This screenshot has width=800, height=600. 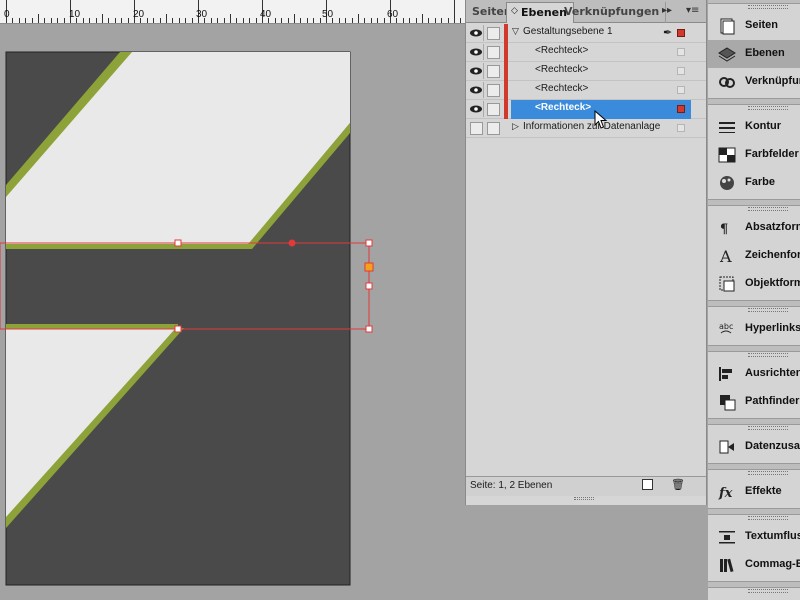 I want to click on svg-text: abc, so click(x=726, y=326).